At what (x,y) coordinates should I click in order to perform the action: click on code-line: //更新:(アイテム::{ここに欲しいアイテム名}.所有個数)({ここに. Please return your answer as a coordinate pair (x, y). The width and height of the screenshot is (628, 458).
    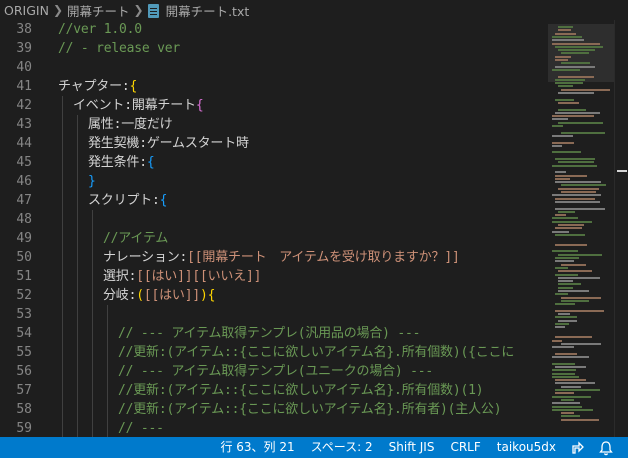
    Looking at the image, I should click on (316, 352).